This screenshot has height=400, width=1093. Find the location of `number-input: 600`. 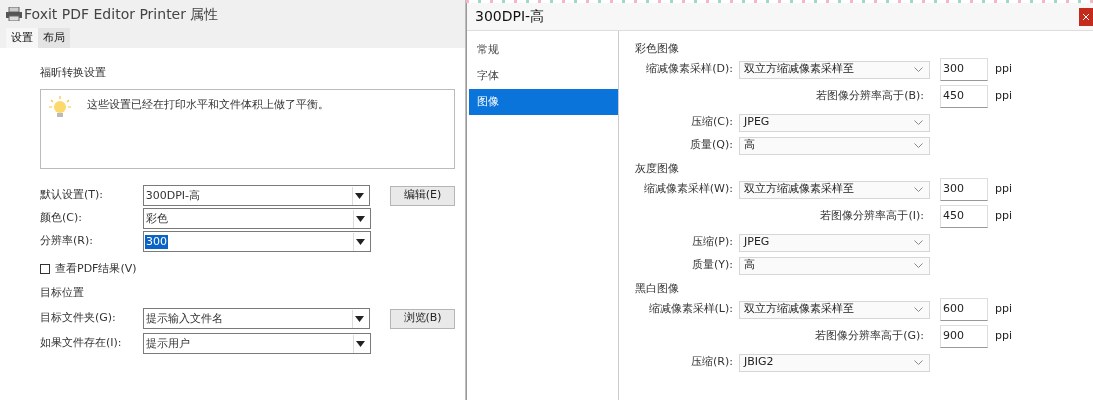

number-input: 600 is located at coordinates (964, 309).